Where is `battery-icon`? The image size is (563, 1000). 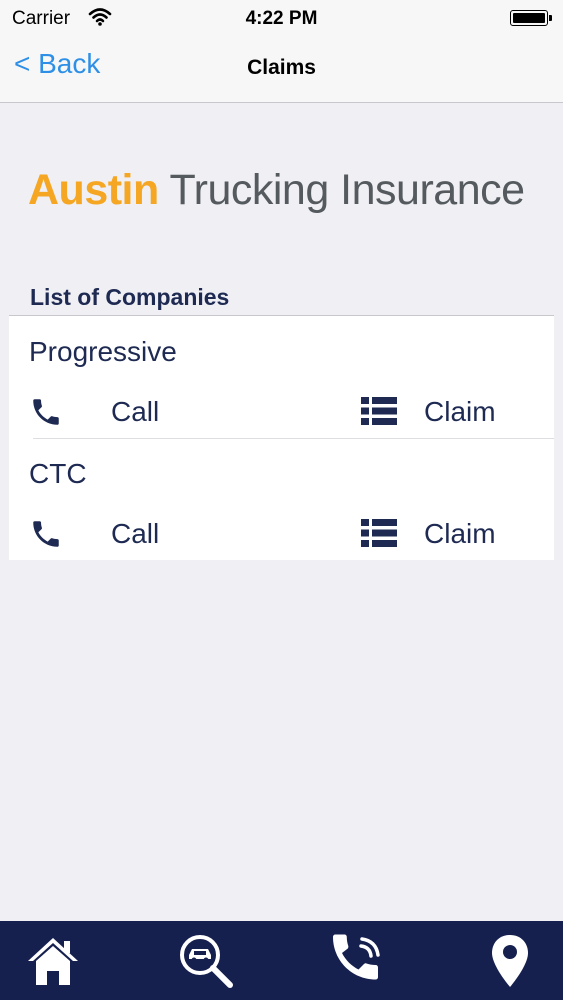
battery-icon is located at coordinates (531, 18).